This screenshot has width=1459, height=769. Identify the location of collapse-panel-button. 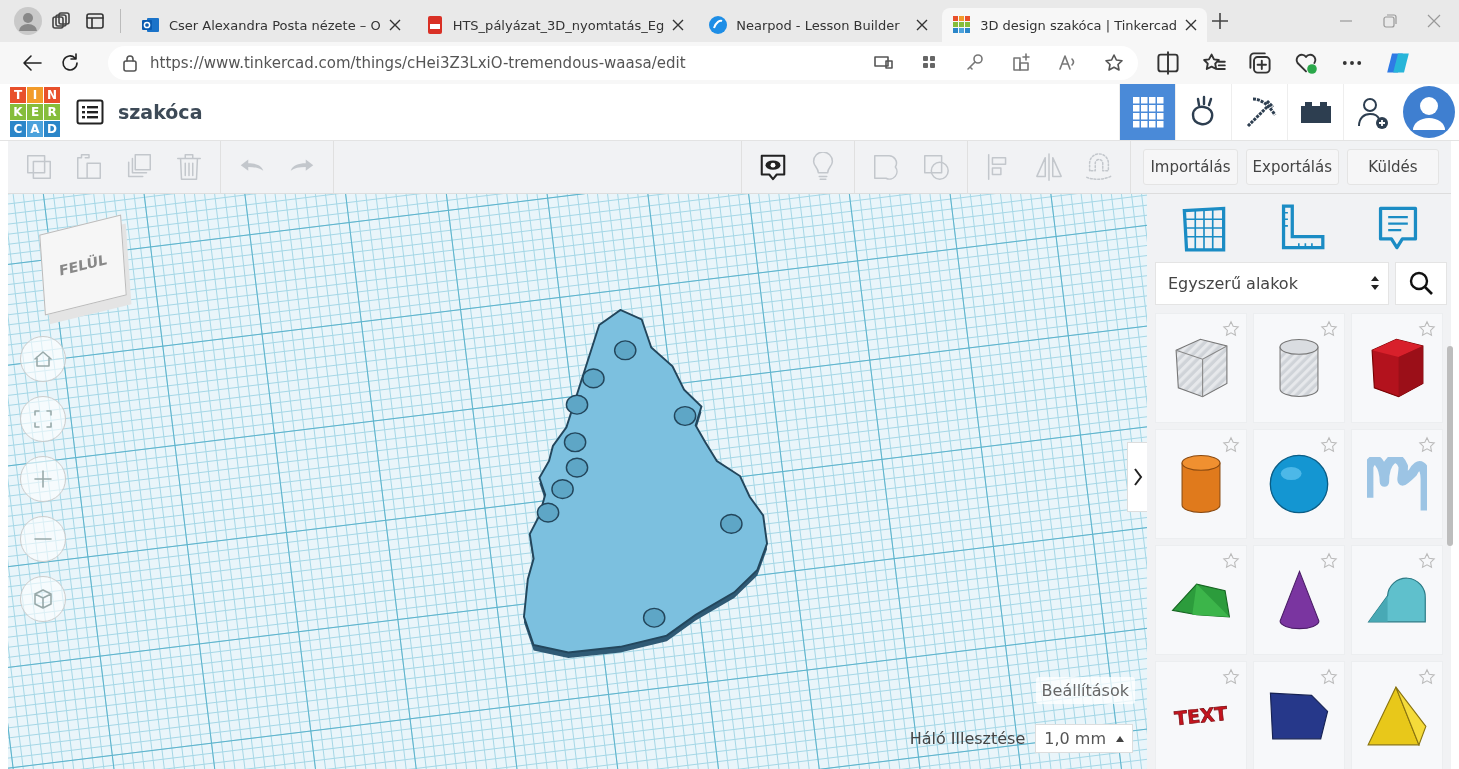
(1137, 477).